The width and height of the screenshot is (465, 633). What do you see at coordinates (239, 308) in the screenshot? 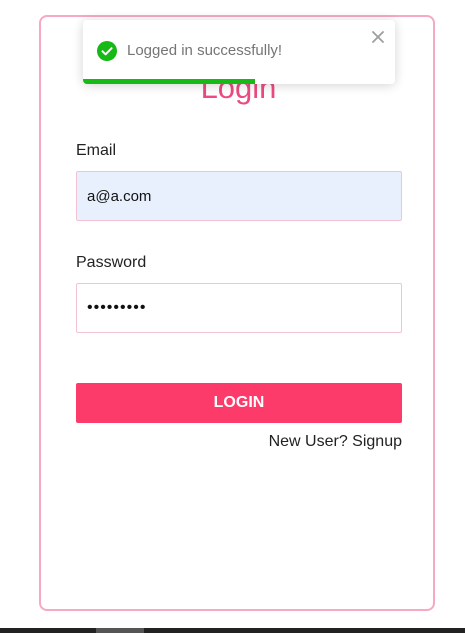
I see `password-field` at bounding box center [239, 308].